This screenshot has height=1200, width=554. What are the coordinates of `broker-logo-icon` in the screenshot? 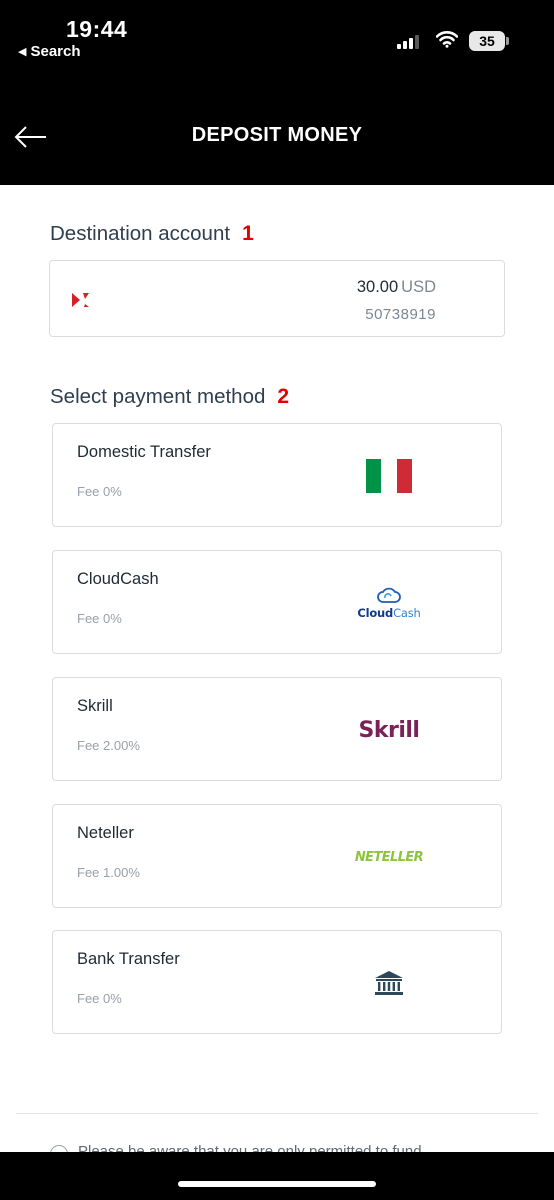 It's located at (80, 300).